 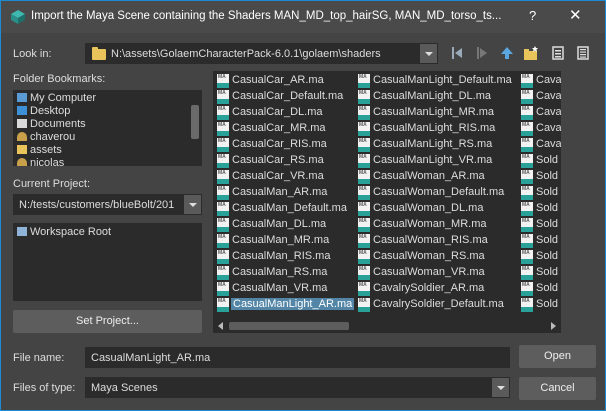 I want to click on file-name-input: CasualManLight_AR.ma, so click(x=297, y=357).